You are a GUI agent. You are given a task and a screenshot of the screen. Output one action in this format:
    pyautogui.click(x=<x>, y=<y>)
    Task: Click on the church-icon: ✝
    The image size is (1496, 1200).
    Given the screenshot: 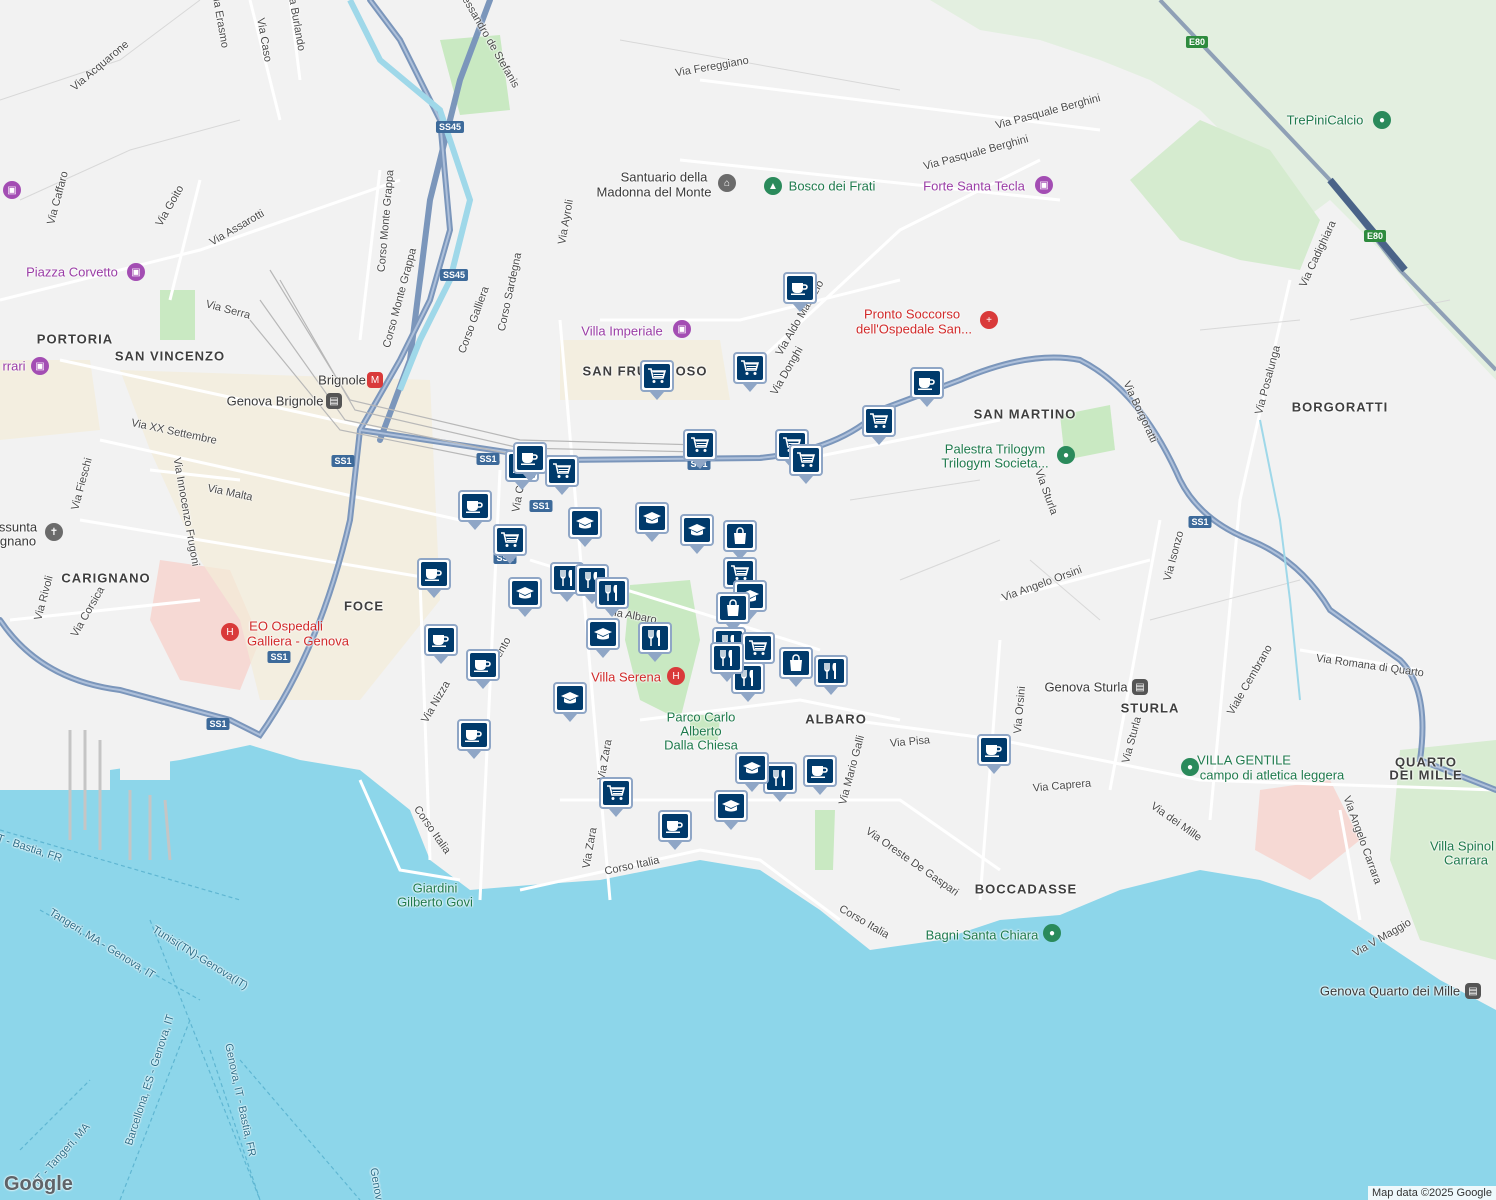 What is the action you would take?
    pyautogui.click(x=54, y=532)
    